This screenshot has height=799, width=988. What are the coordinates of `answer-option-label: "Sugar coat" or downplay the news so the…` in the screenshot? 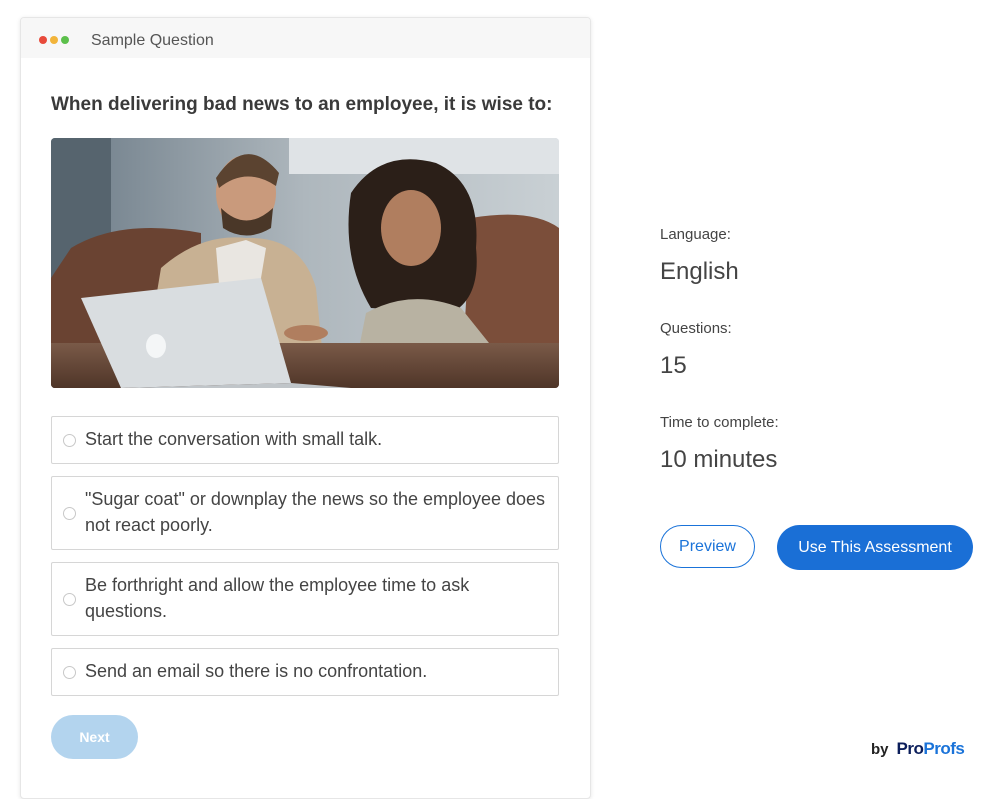 It's located at (315, 512).